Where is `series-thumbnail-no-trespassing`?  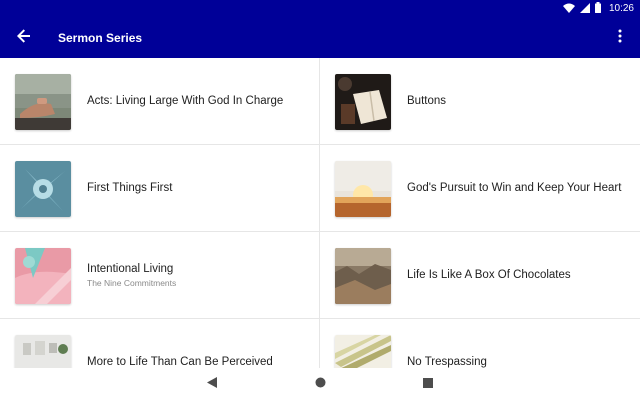 series-thumbnail-no-trespassing is located at coordinates (363, 351).